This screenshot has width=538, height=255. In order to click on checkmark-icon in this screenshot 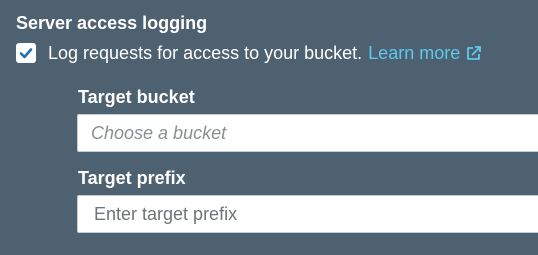, I will do `click(26, 53)`.